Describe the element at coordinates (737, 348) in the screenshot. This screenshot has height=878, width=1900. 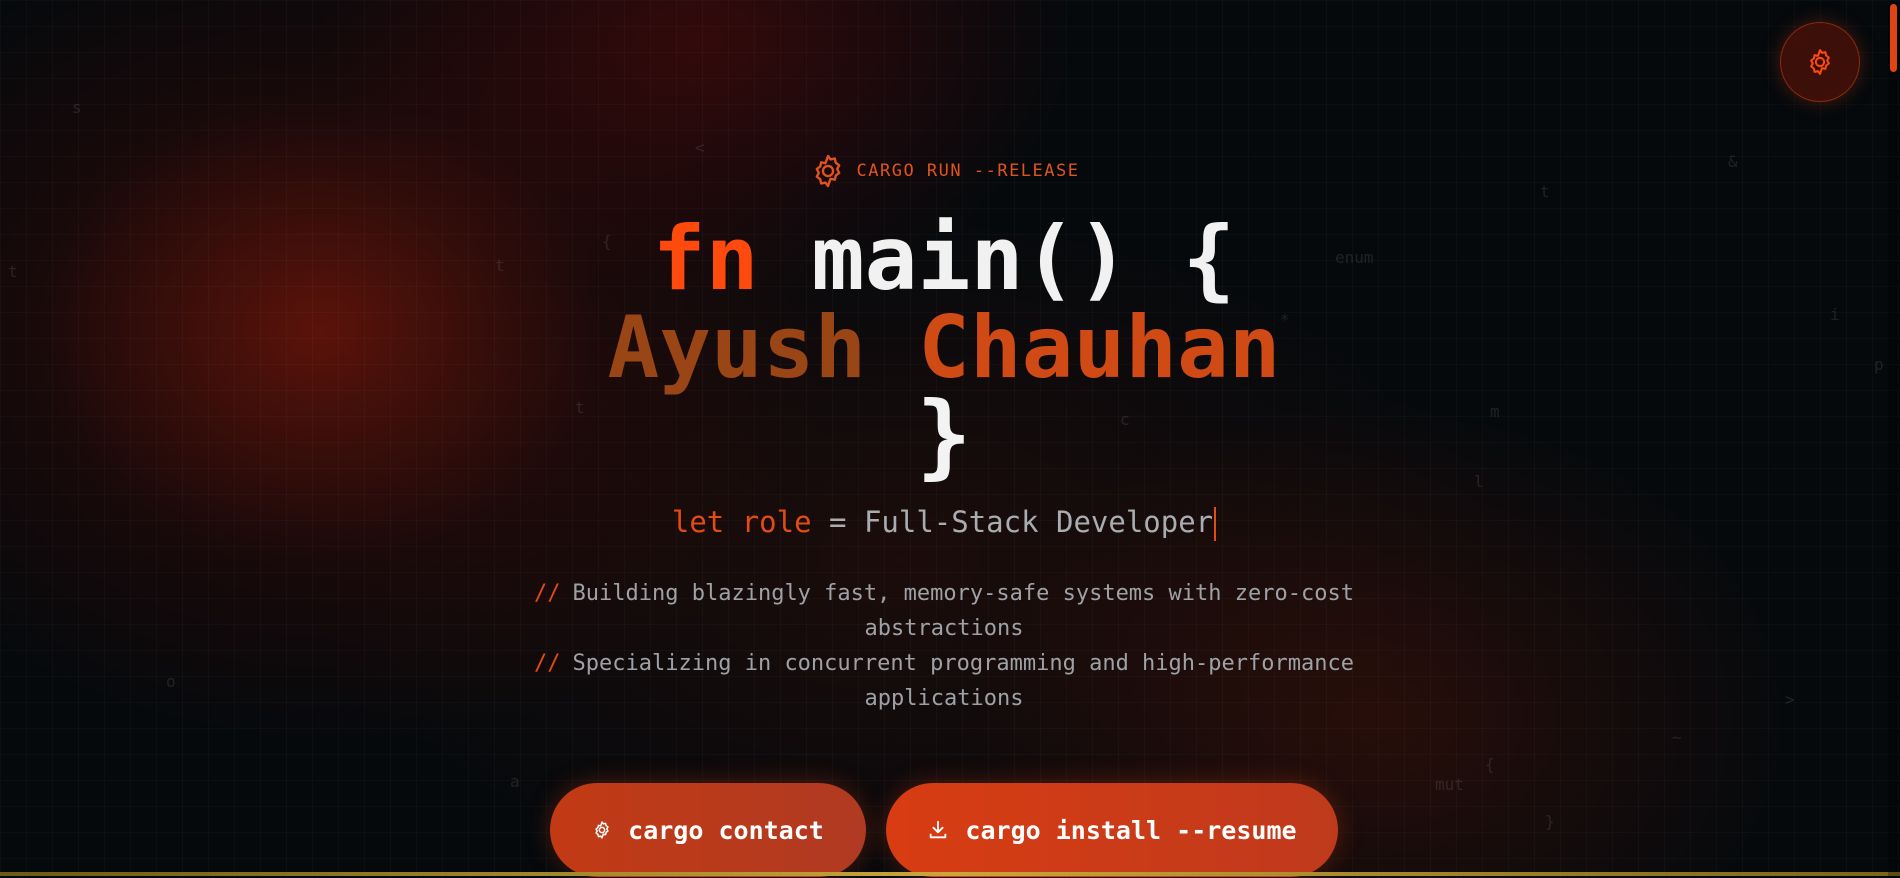
I see `first-name: Ayush` at that location.